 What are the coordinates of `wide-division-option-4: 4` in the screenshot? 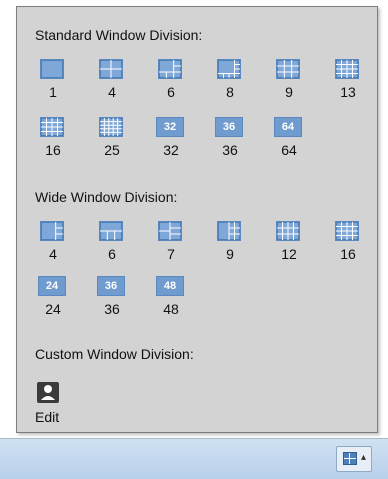 It's located at (53, 245).